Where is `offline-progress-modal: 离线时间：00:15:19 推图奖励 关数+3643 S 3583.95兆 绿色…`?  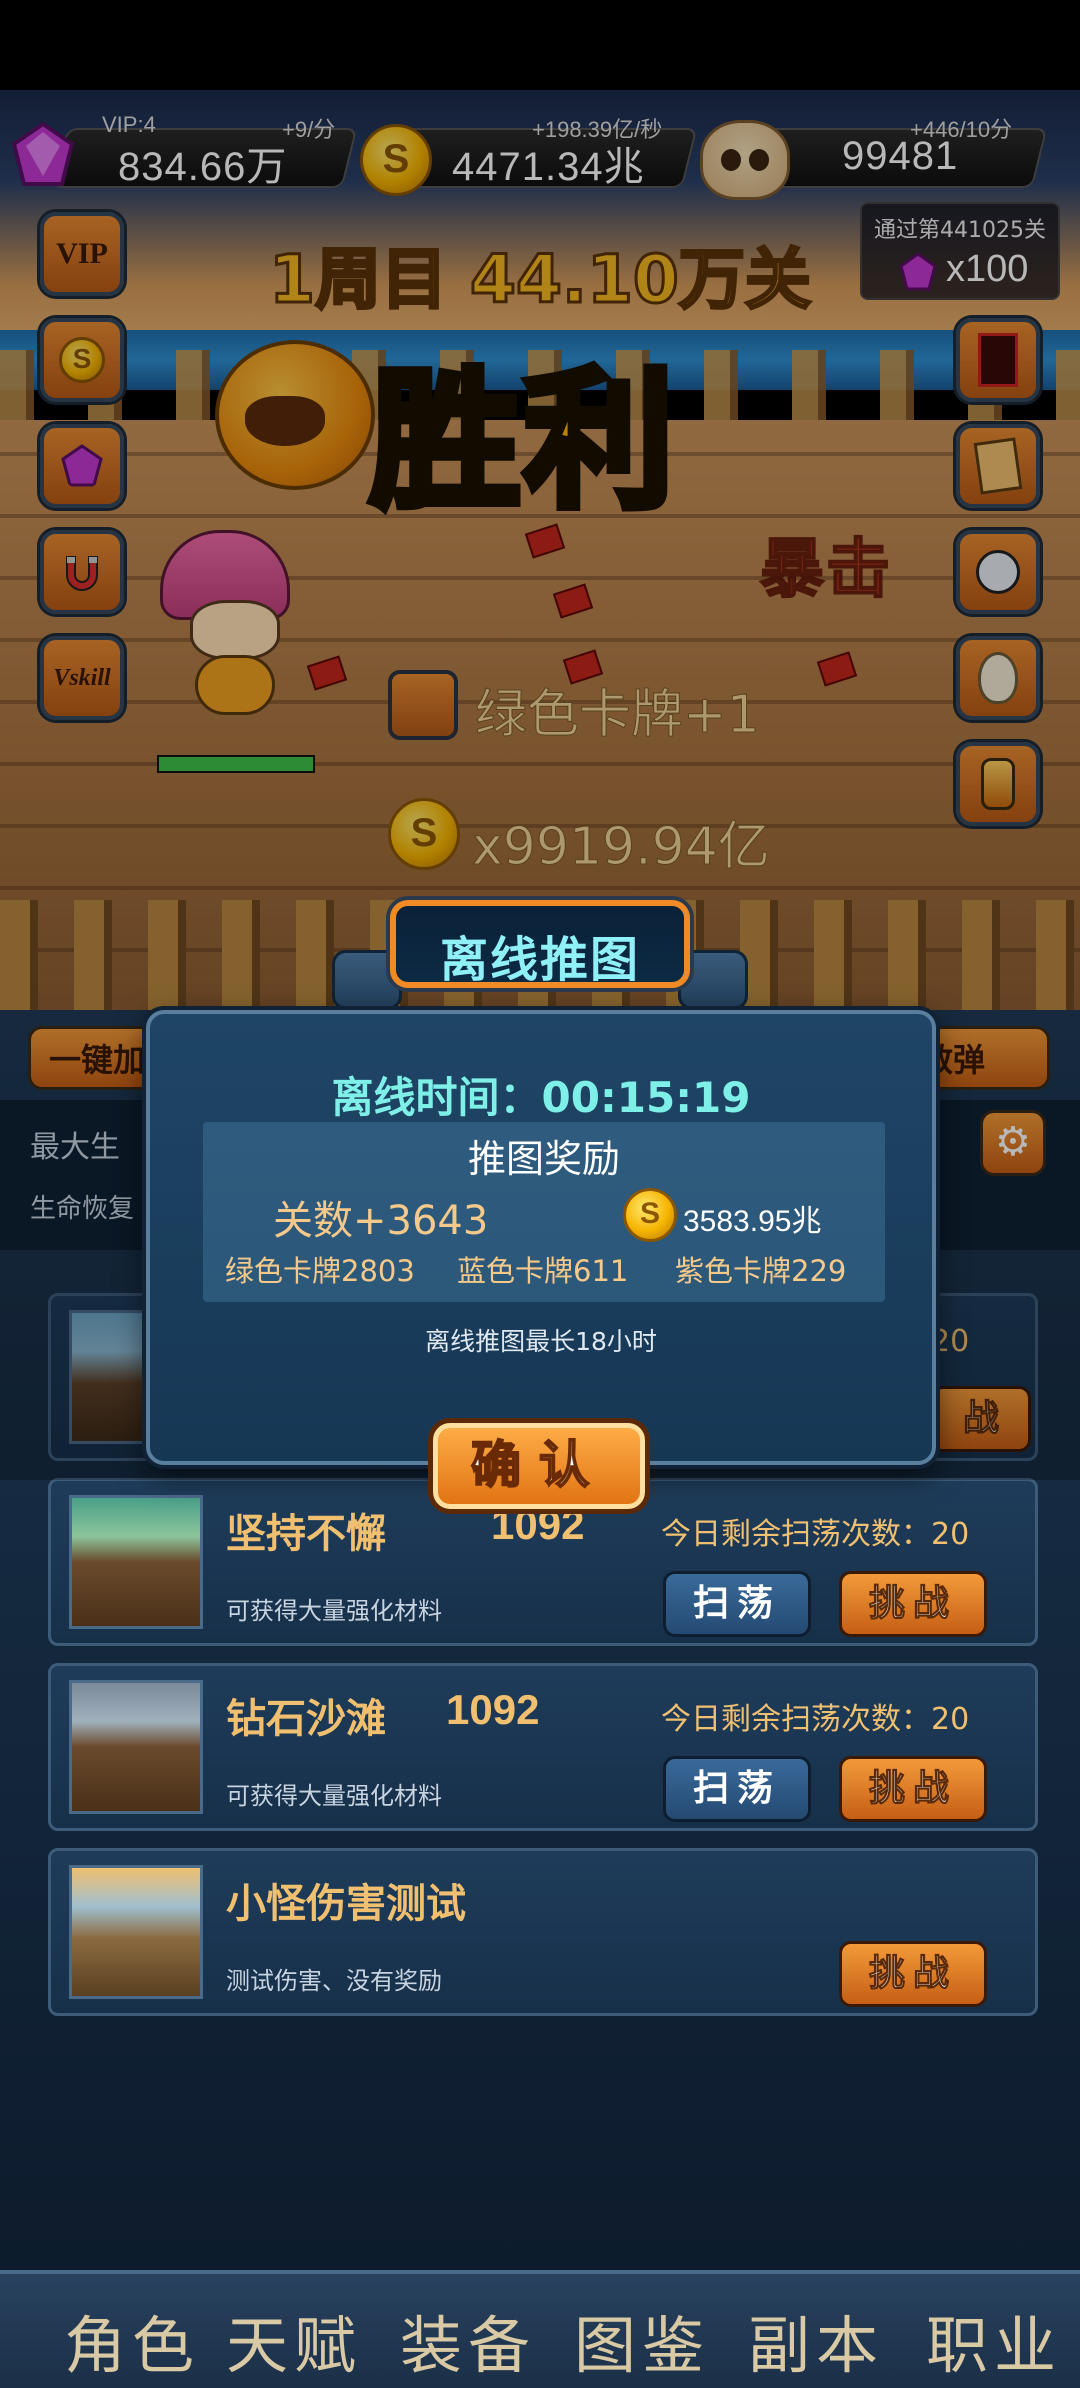
offline-progress-modal: 离线时间：00:15:19 推图奖励 关数+3643 S 3583.95兆 绿色… is located at coordinates (541, 1237).